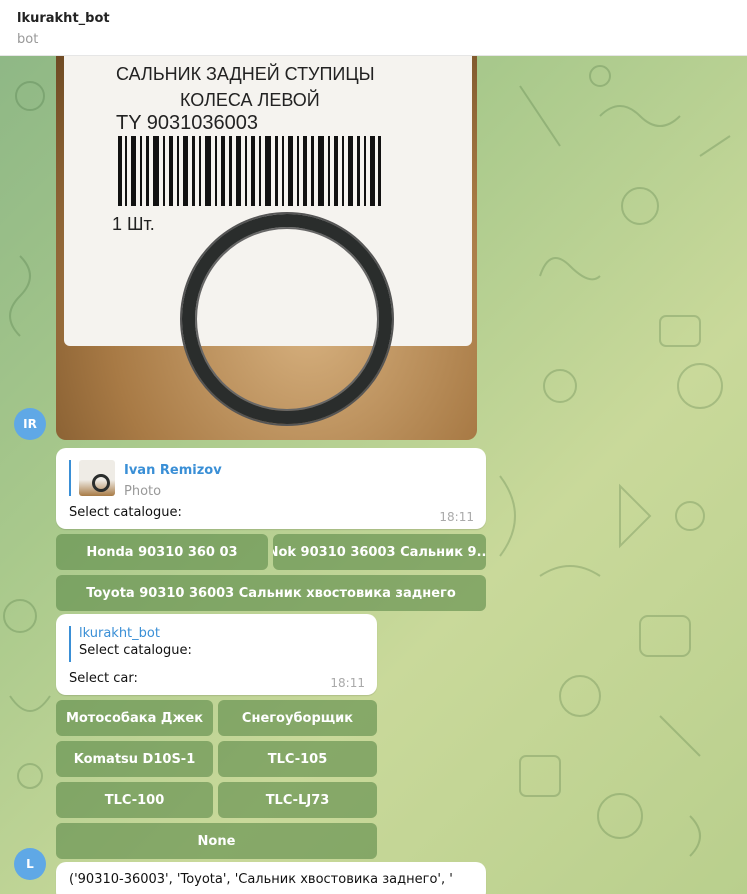 The height and width of the screenshot is (894, 747). Describe the element at coordinates (134, 800) in the screenshot. I see `car-button-tlc-100: TLC-100` at that location.